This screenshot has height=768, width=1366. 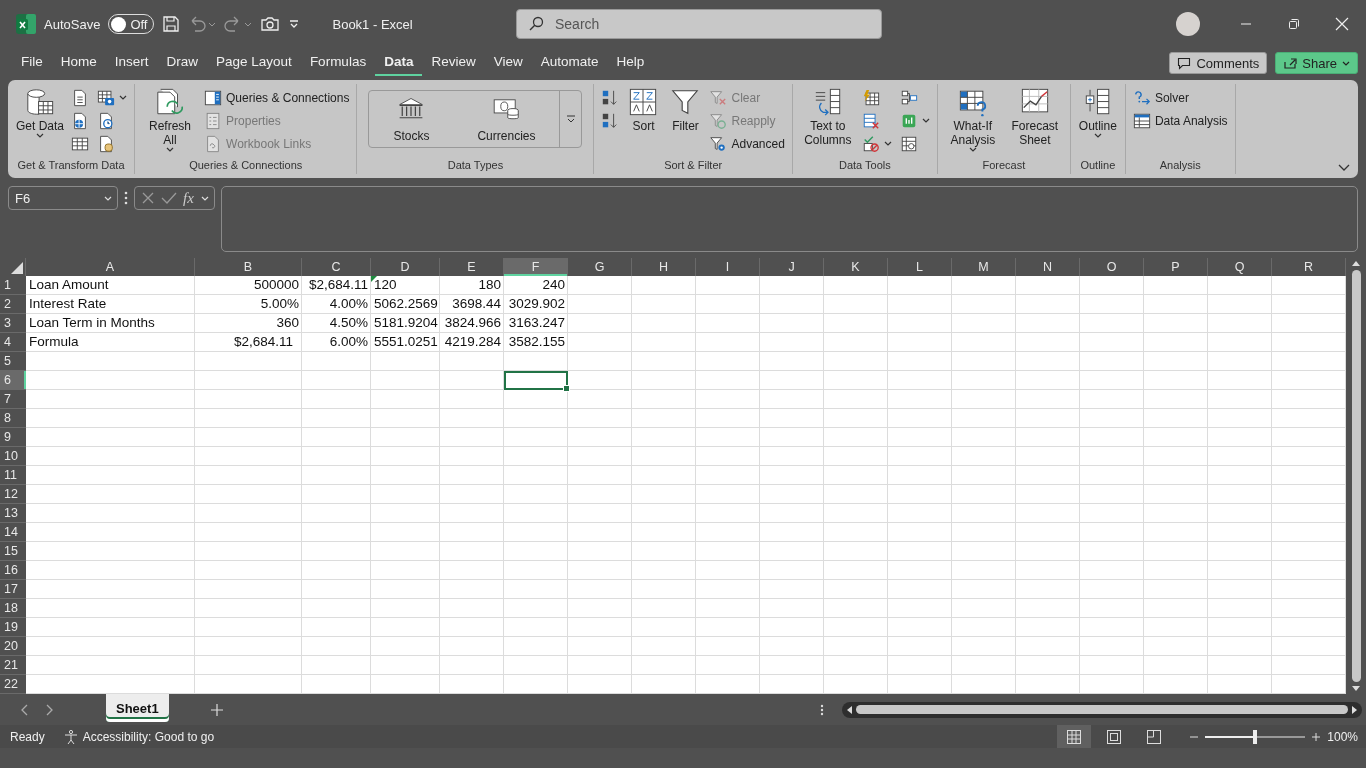 What do you see at coordinates (728, 267) in the screenshot?
I see `column-header: I` at bounding box center [728, 267].